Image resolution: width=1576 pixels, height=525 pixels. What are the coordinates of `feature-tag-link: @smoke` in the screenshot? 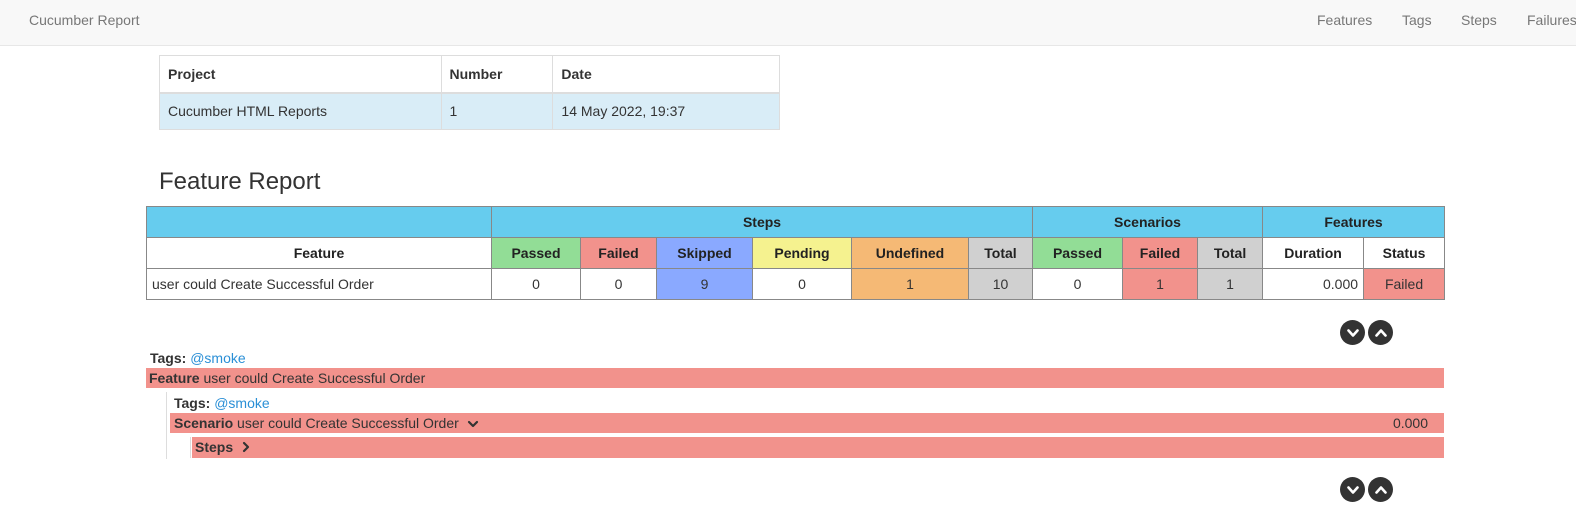 It's located at (217, 358).